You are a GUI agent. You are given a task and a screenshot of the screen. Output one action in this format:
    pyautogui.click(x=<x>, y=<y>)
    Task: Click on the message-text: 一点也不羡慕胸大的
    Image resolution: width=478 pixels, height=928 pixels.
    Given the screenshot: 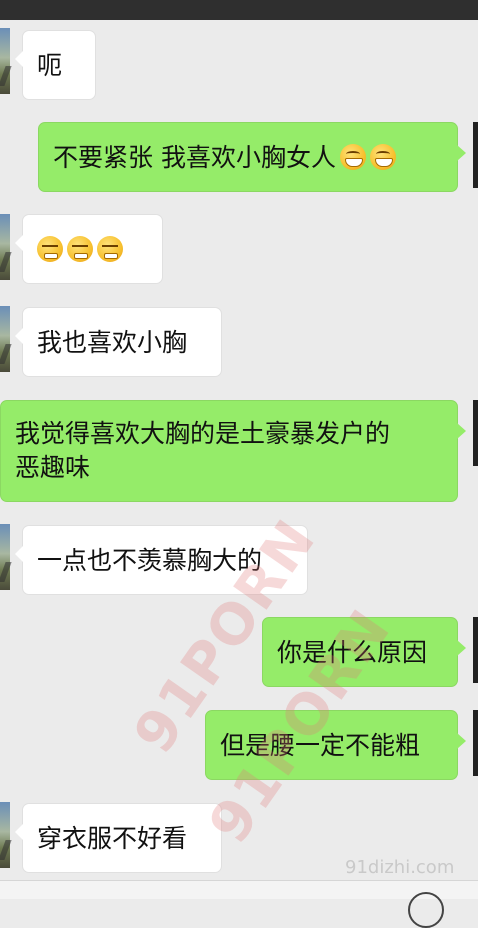 What is the action you would take?
    pyautogui.click(x=150, y=560)
    